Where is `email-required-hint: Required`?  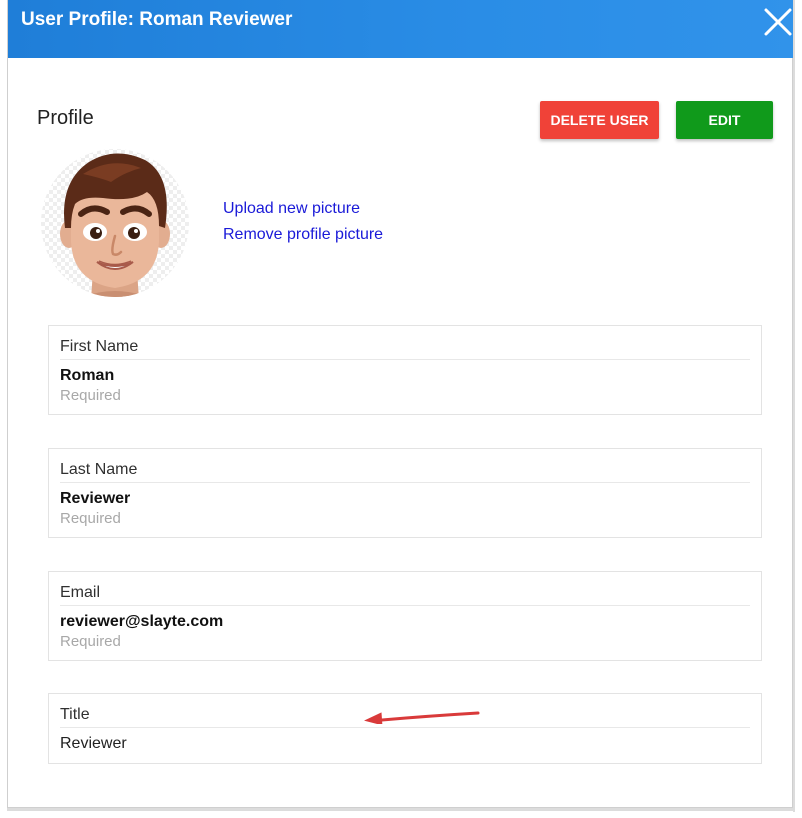 email-required-hint: Required is located at coordinates (90, 641).